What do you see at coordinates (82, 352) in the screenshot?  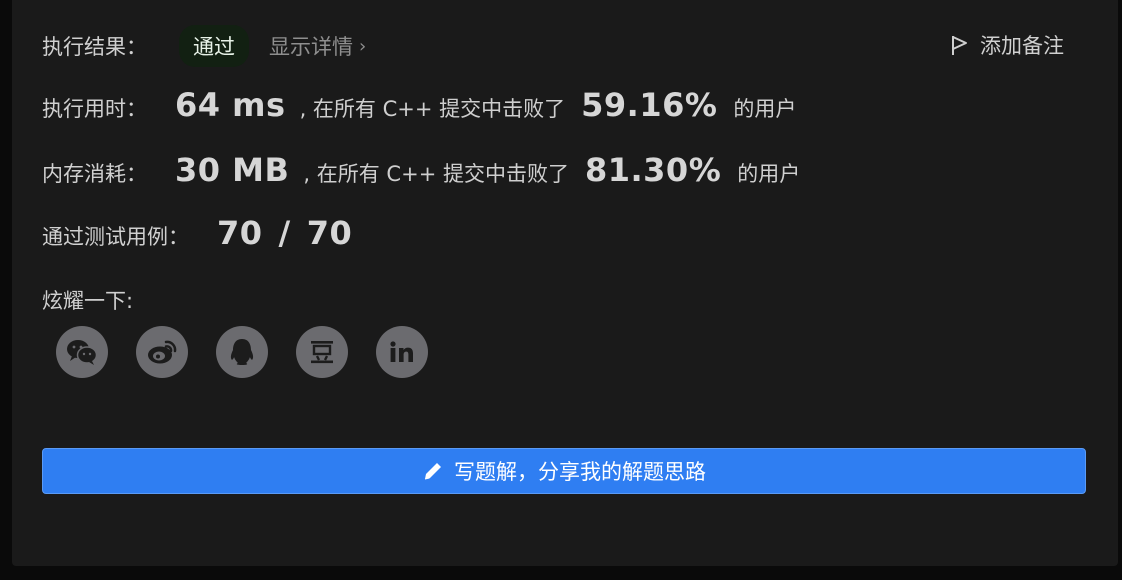 I see `wechat-icon` at bounding box center [82, 352].